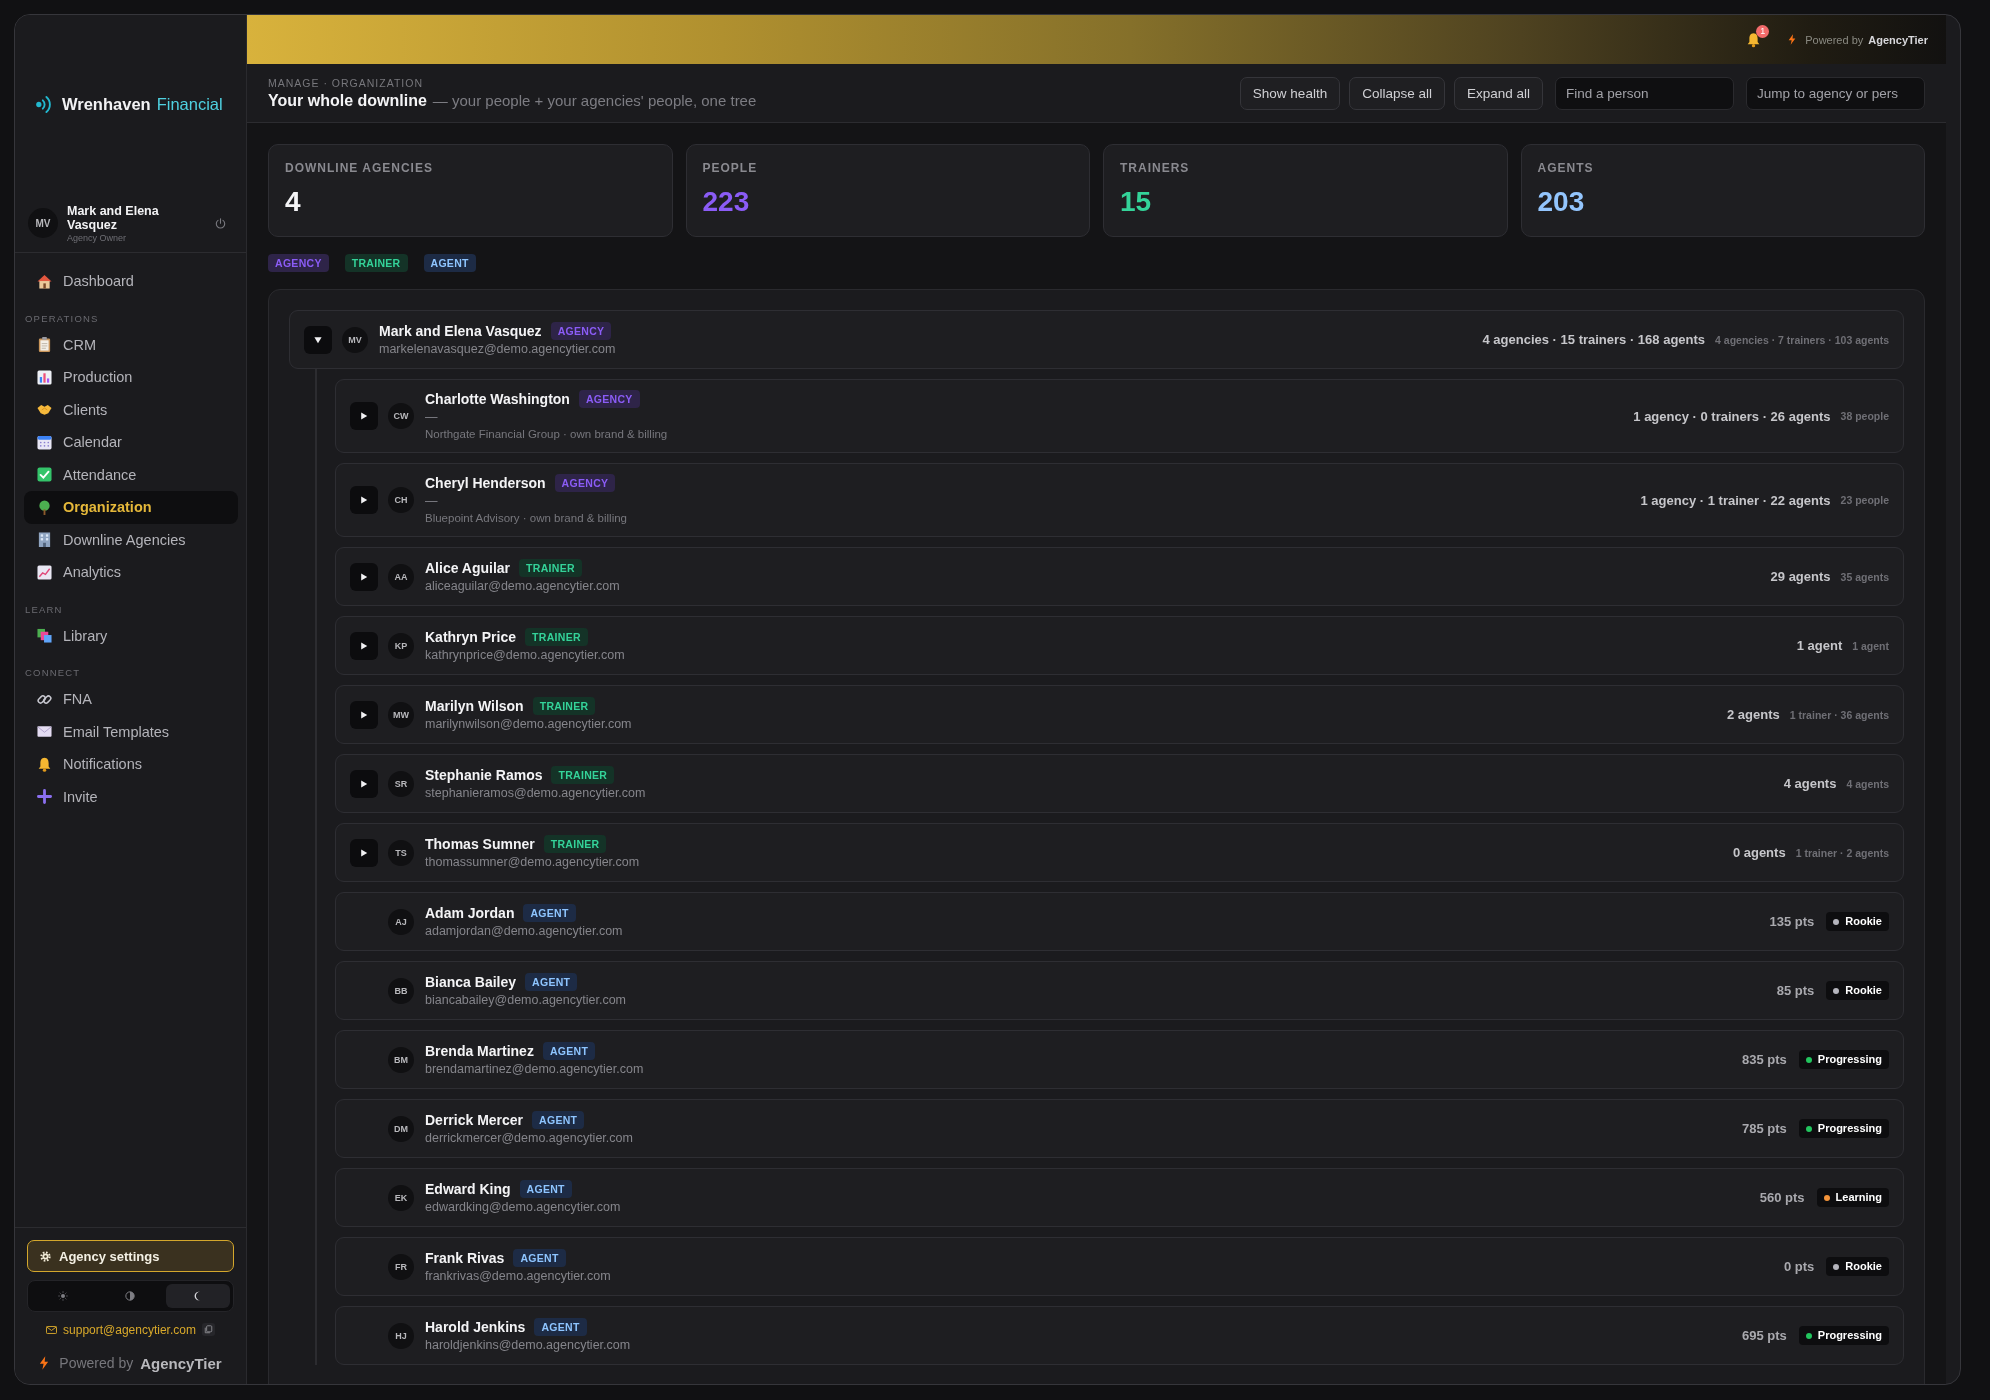  I want to click on sun-icon, so click(63, 1296).